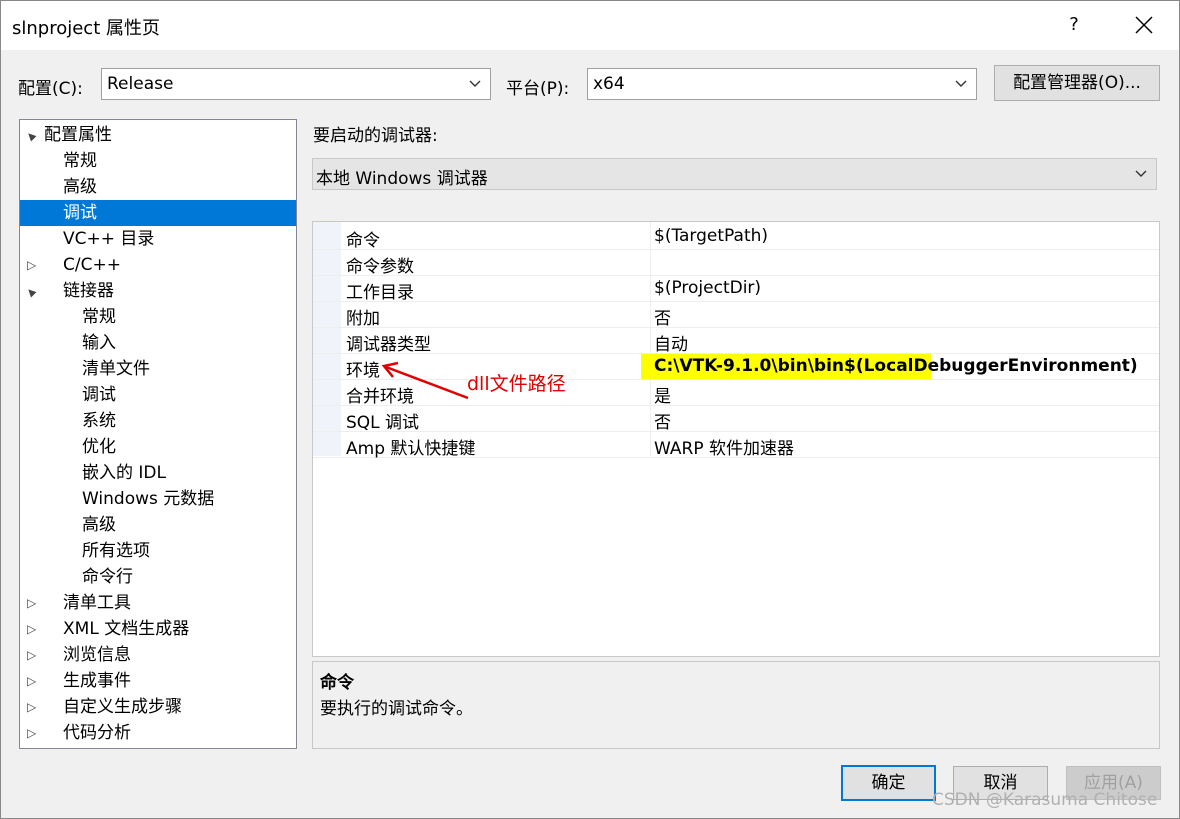  I want to click on tree-item: ▷ 代码分析, so click(158, 733).